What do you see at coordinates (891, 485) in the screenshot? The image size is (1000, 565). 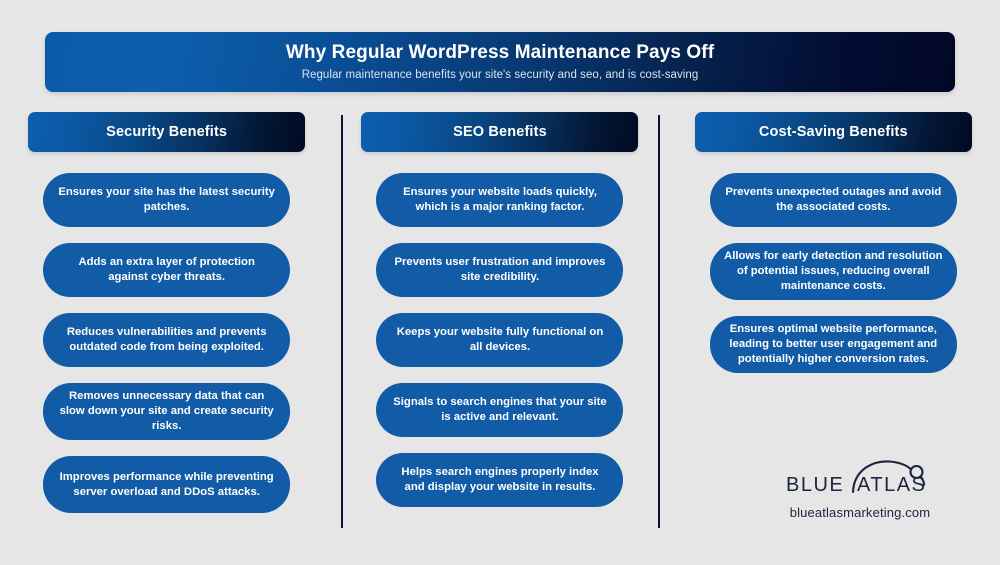 I see `logo-word-atlas: ATLAS` at bounding box center [891, 485].